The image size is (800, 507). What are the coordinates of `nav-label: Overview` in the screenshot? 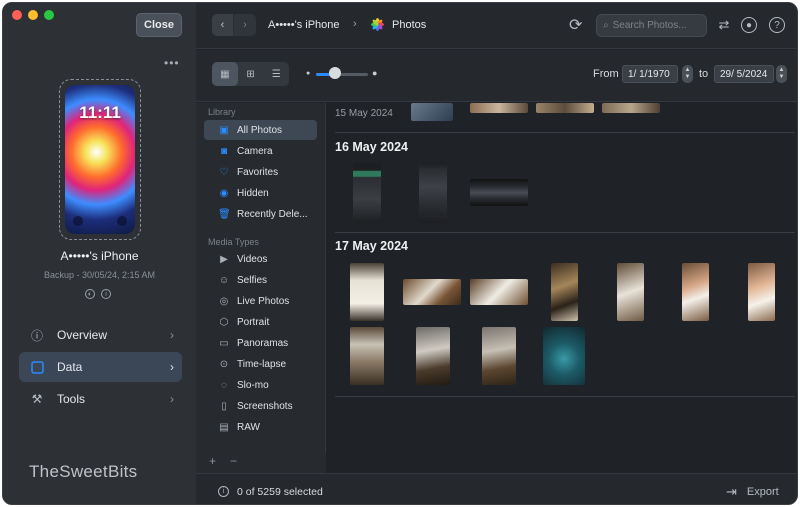 It's located at (82, 335).